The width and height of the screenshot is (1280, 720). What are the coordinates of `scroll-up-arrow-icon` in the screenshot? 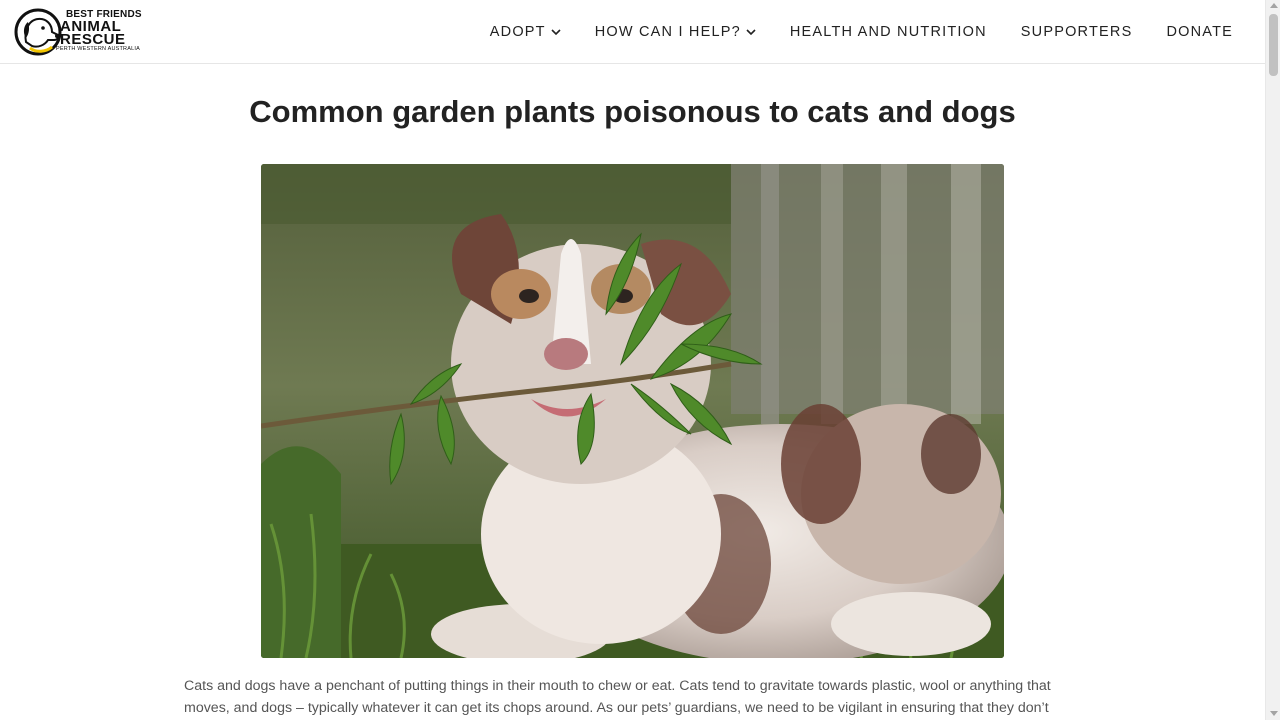 It's located at (1274, 5).